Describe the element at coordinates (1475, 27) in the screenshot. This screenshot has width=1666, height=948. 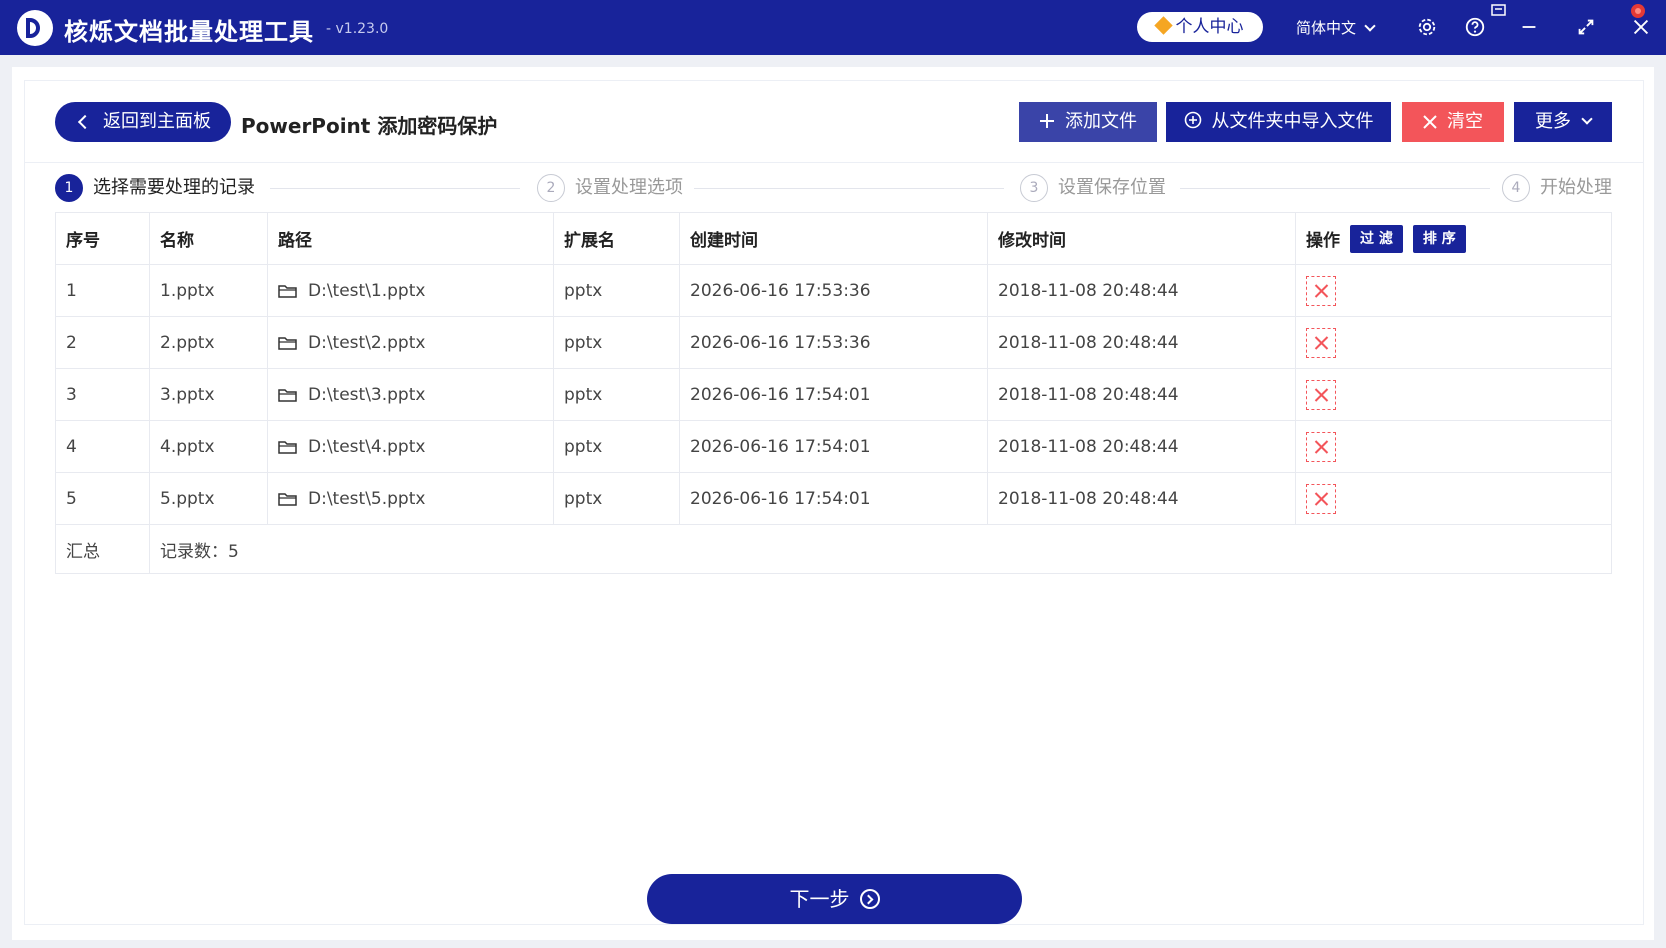
I see `help-icon` at that location.